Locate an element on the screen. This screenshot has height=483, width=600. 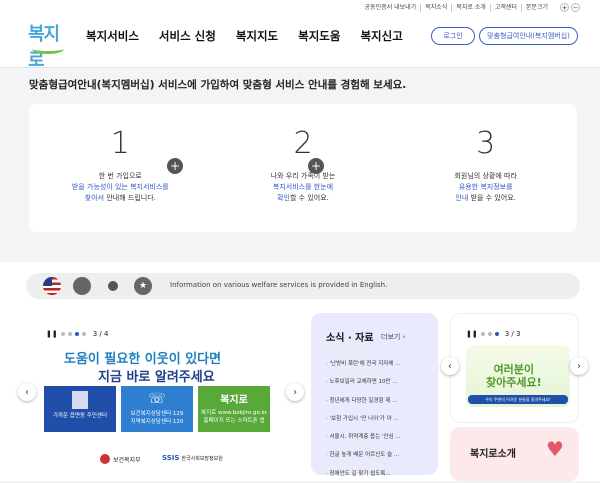
main-nav: 복지서비스 서비스 신청 복지지도 복지도움 복지신고 is located at coordinates (244, 36).